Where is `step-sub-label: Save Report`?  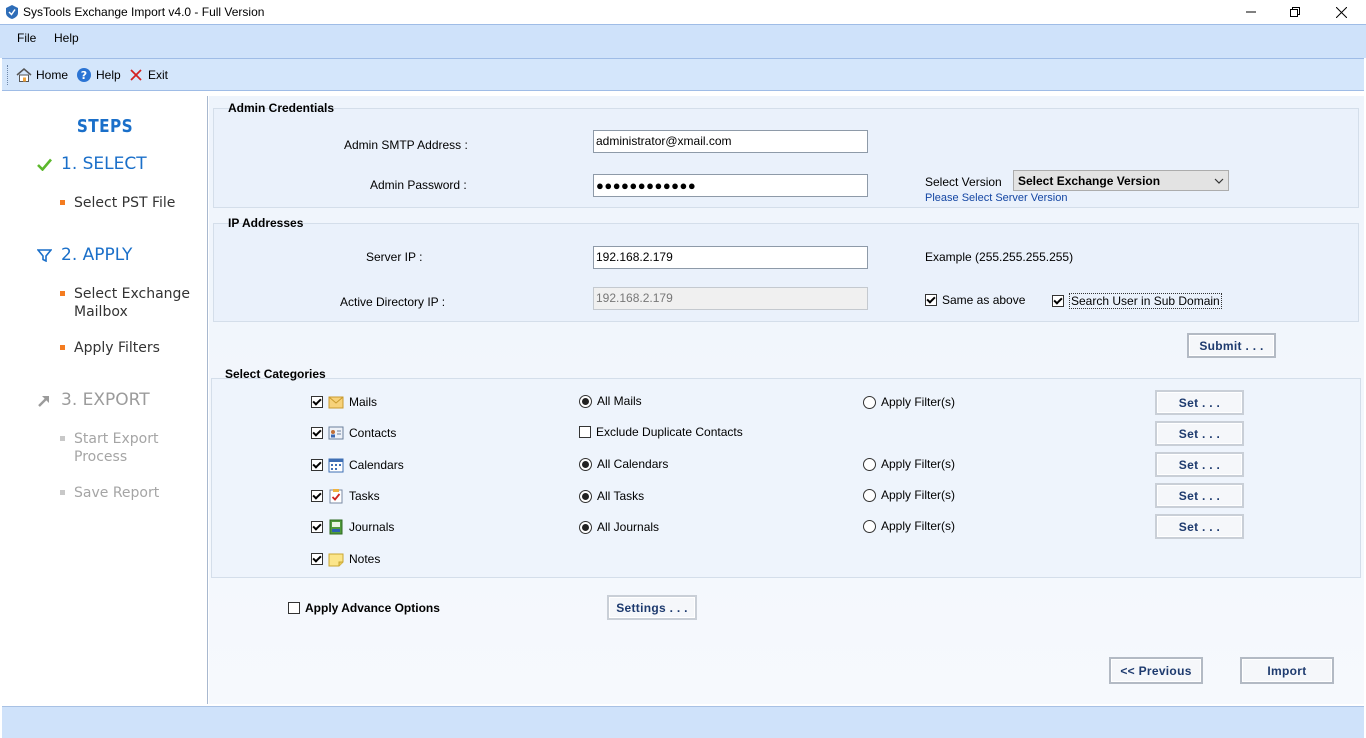 step-sub-label: Save Report is located at coordinates (117, 493).